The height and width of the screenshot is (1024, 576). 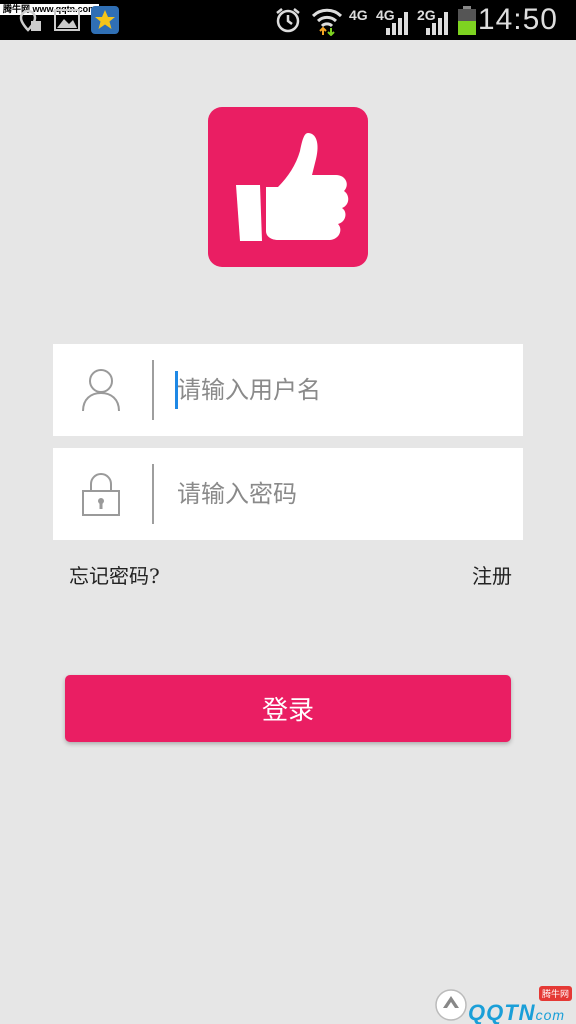 I want to click on signal-icon, so click(x=397, y=23).